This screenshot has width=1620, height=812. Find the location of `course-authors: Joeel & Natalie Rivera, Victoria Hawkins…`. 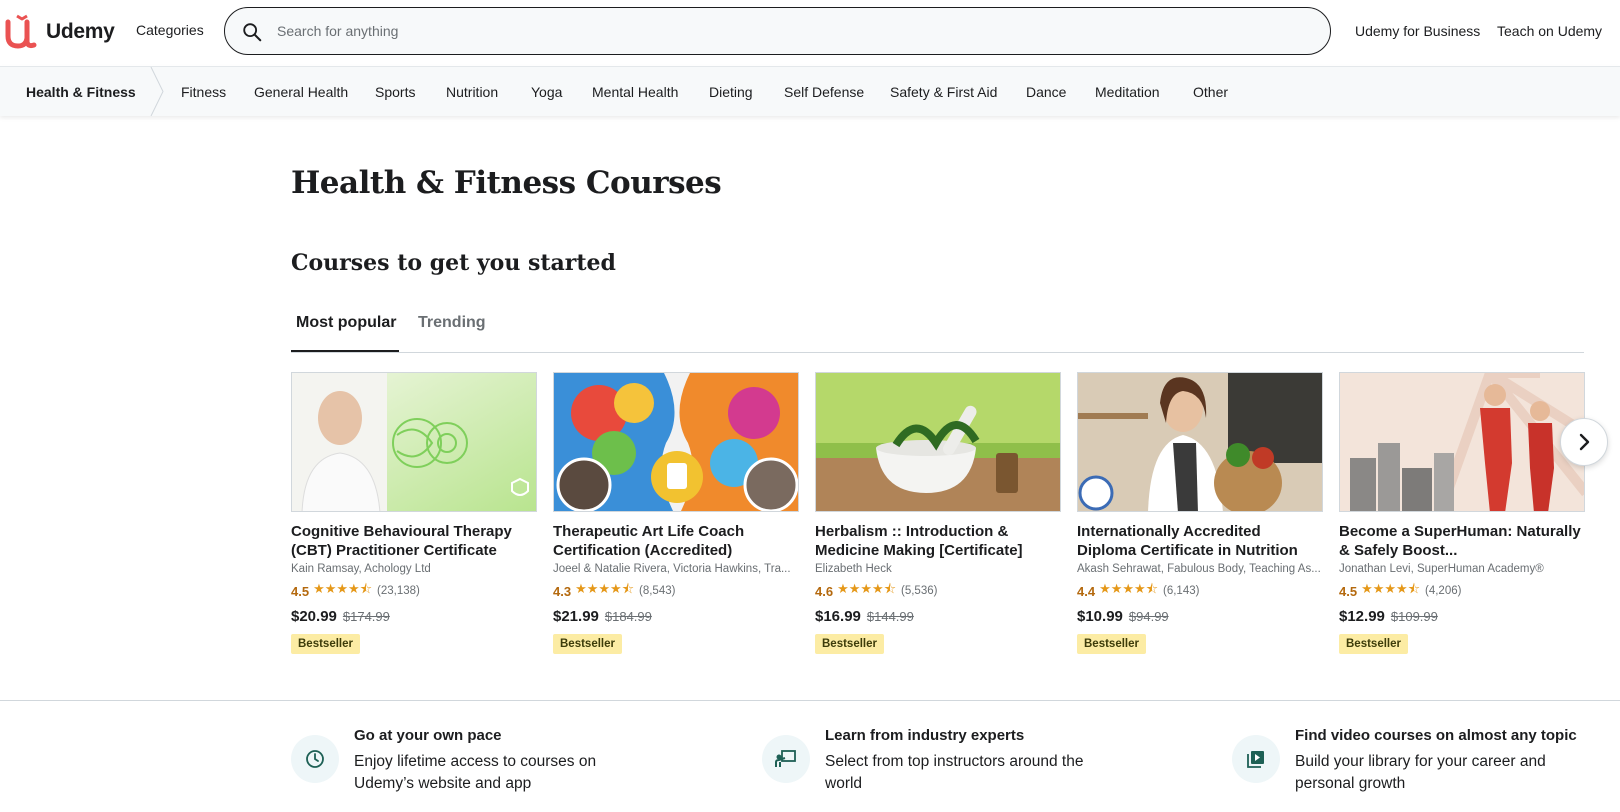

course-authors: Joeel & Natalie Rivera, Victoria Hawkins… is located at coordinates (672, 569).